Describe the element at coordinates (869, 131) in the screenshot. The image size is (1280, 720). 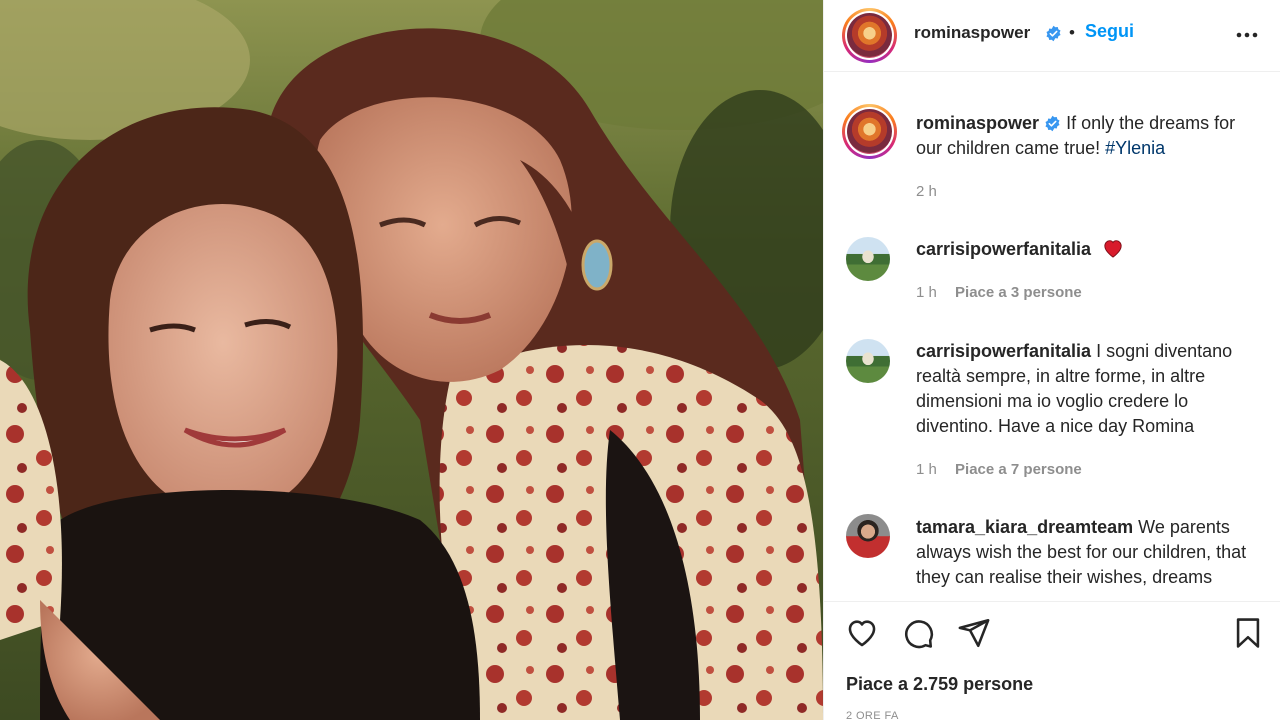
I see `caption-avatar` at that location.